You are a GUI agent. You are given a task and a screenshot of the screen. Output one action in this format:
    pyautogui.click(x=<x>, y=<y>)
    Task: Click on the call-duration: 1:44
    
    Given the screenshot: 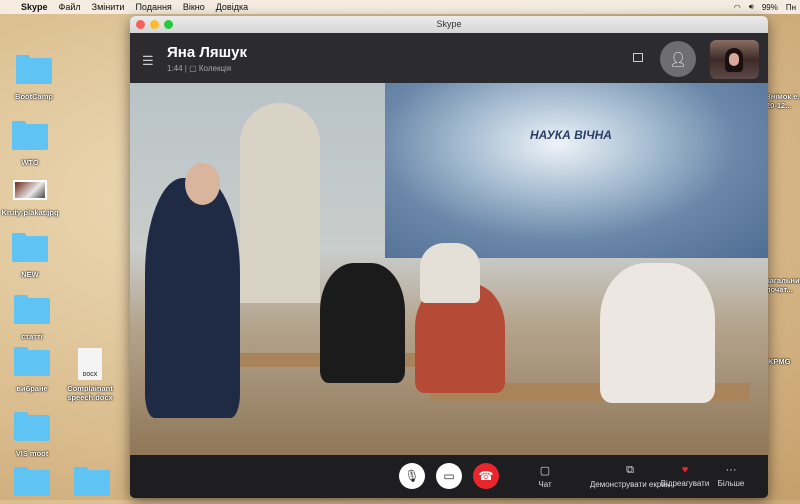 What is the action you would take?
    pyautogui.click(x=175, y=68)
    